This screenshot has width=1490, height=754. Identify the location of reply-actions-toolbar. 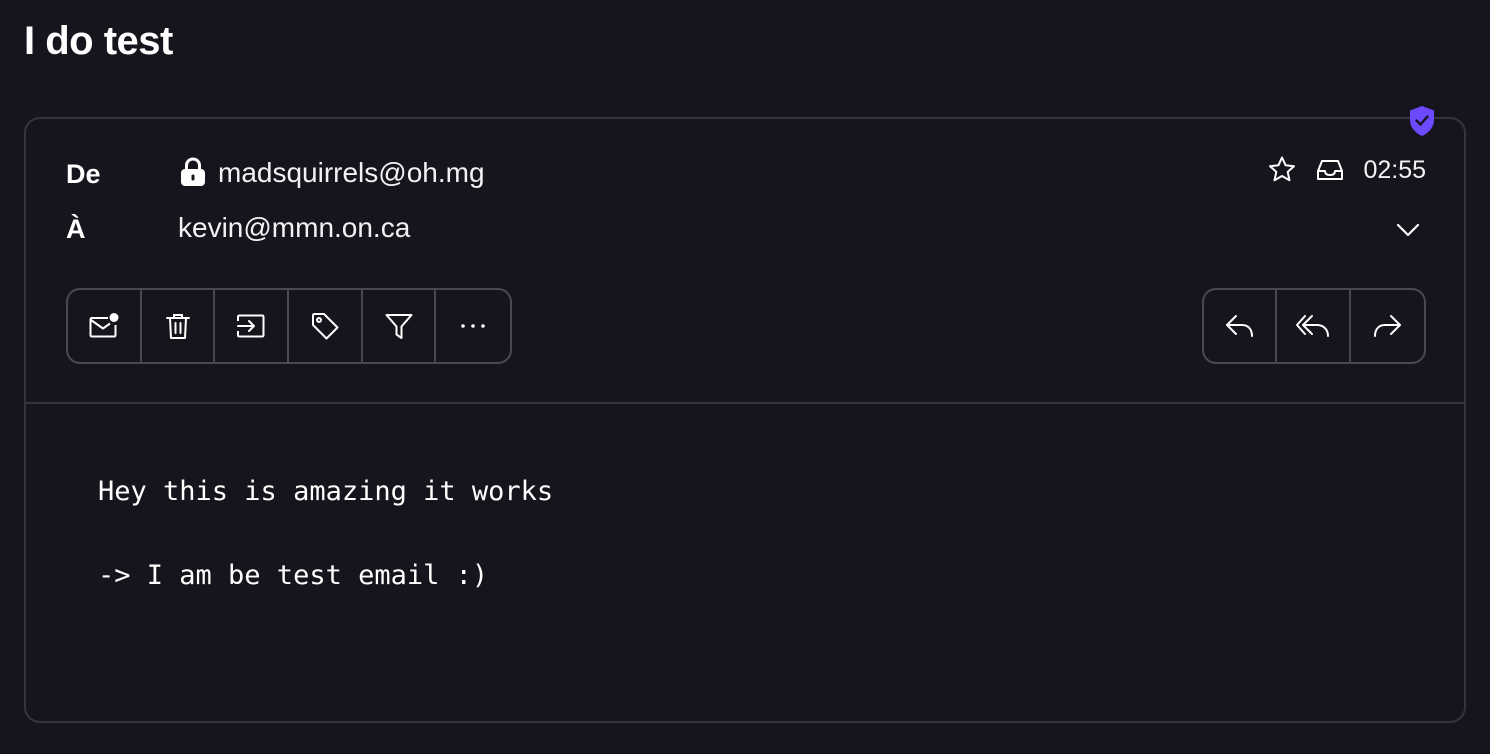
(1314, 326).